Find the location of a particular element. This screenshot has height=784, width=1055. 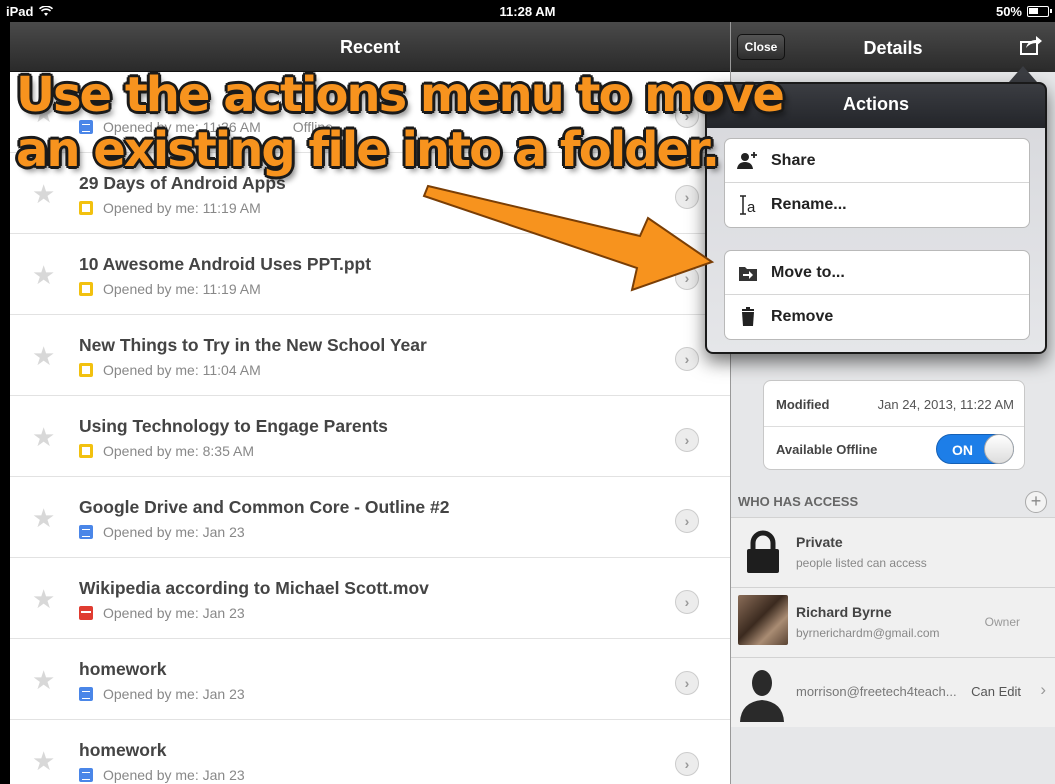

rename-icon: a is located at coordinates (748, 205).